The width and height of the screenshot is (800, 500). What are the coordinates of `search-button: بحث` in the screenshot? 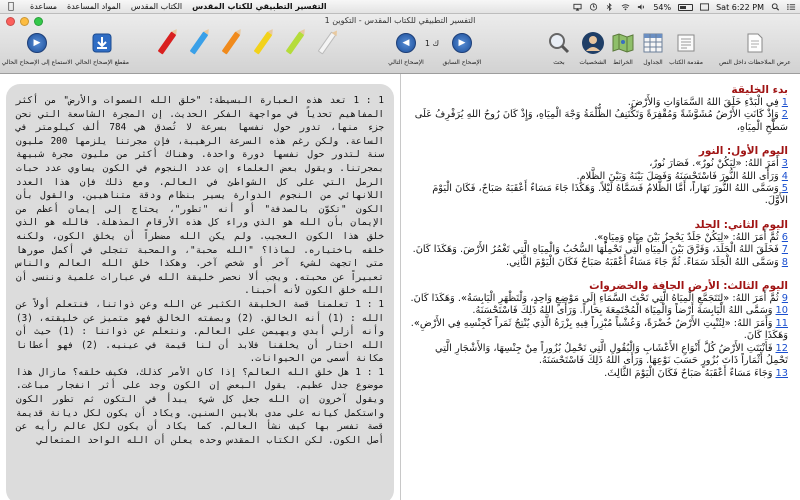 It's located at (559, 48).